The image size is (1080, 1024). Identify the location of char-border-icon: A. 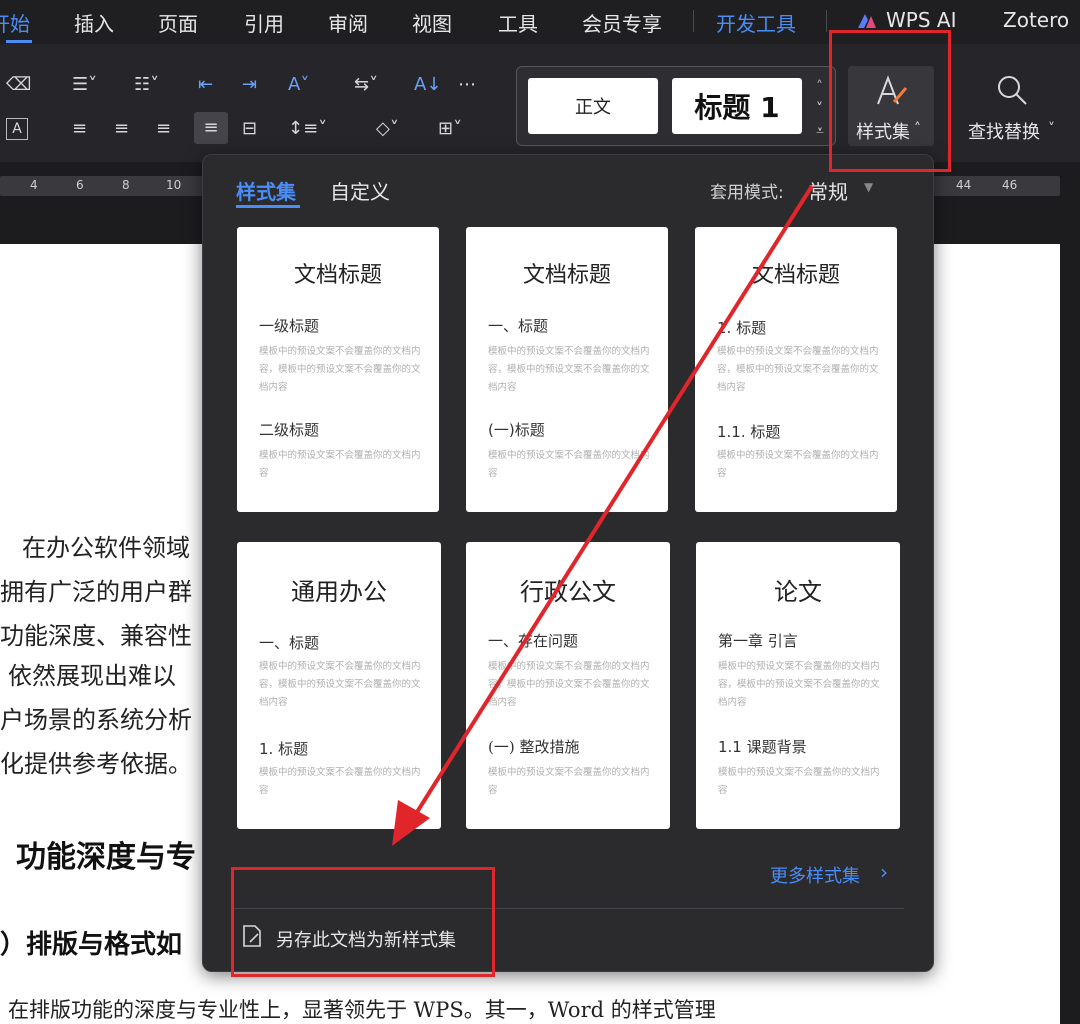
(17, 129).